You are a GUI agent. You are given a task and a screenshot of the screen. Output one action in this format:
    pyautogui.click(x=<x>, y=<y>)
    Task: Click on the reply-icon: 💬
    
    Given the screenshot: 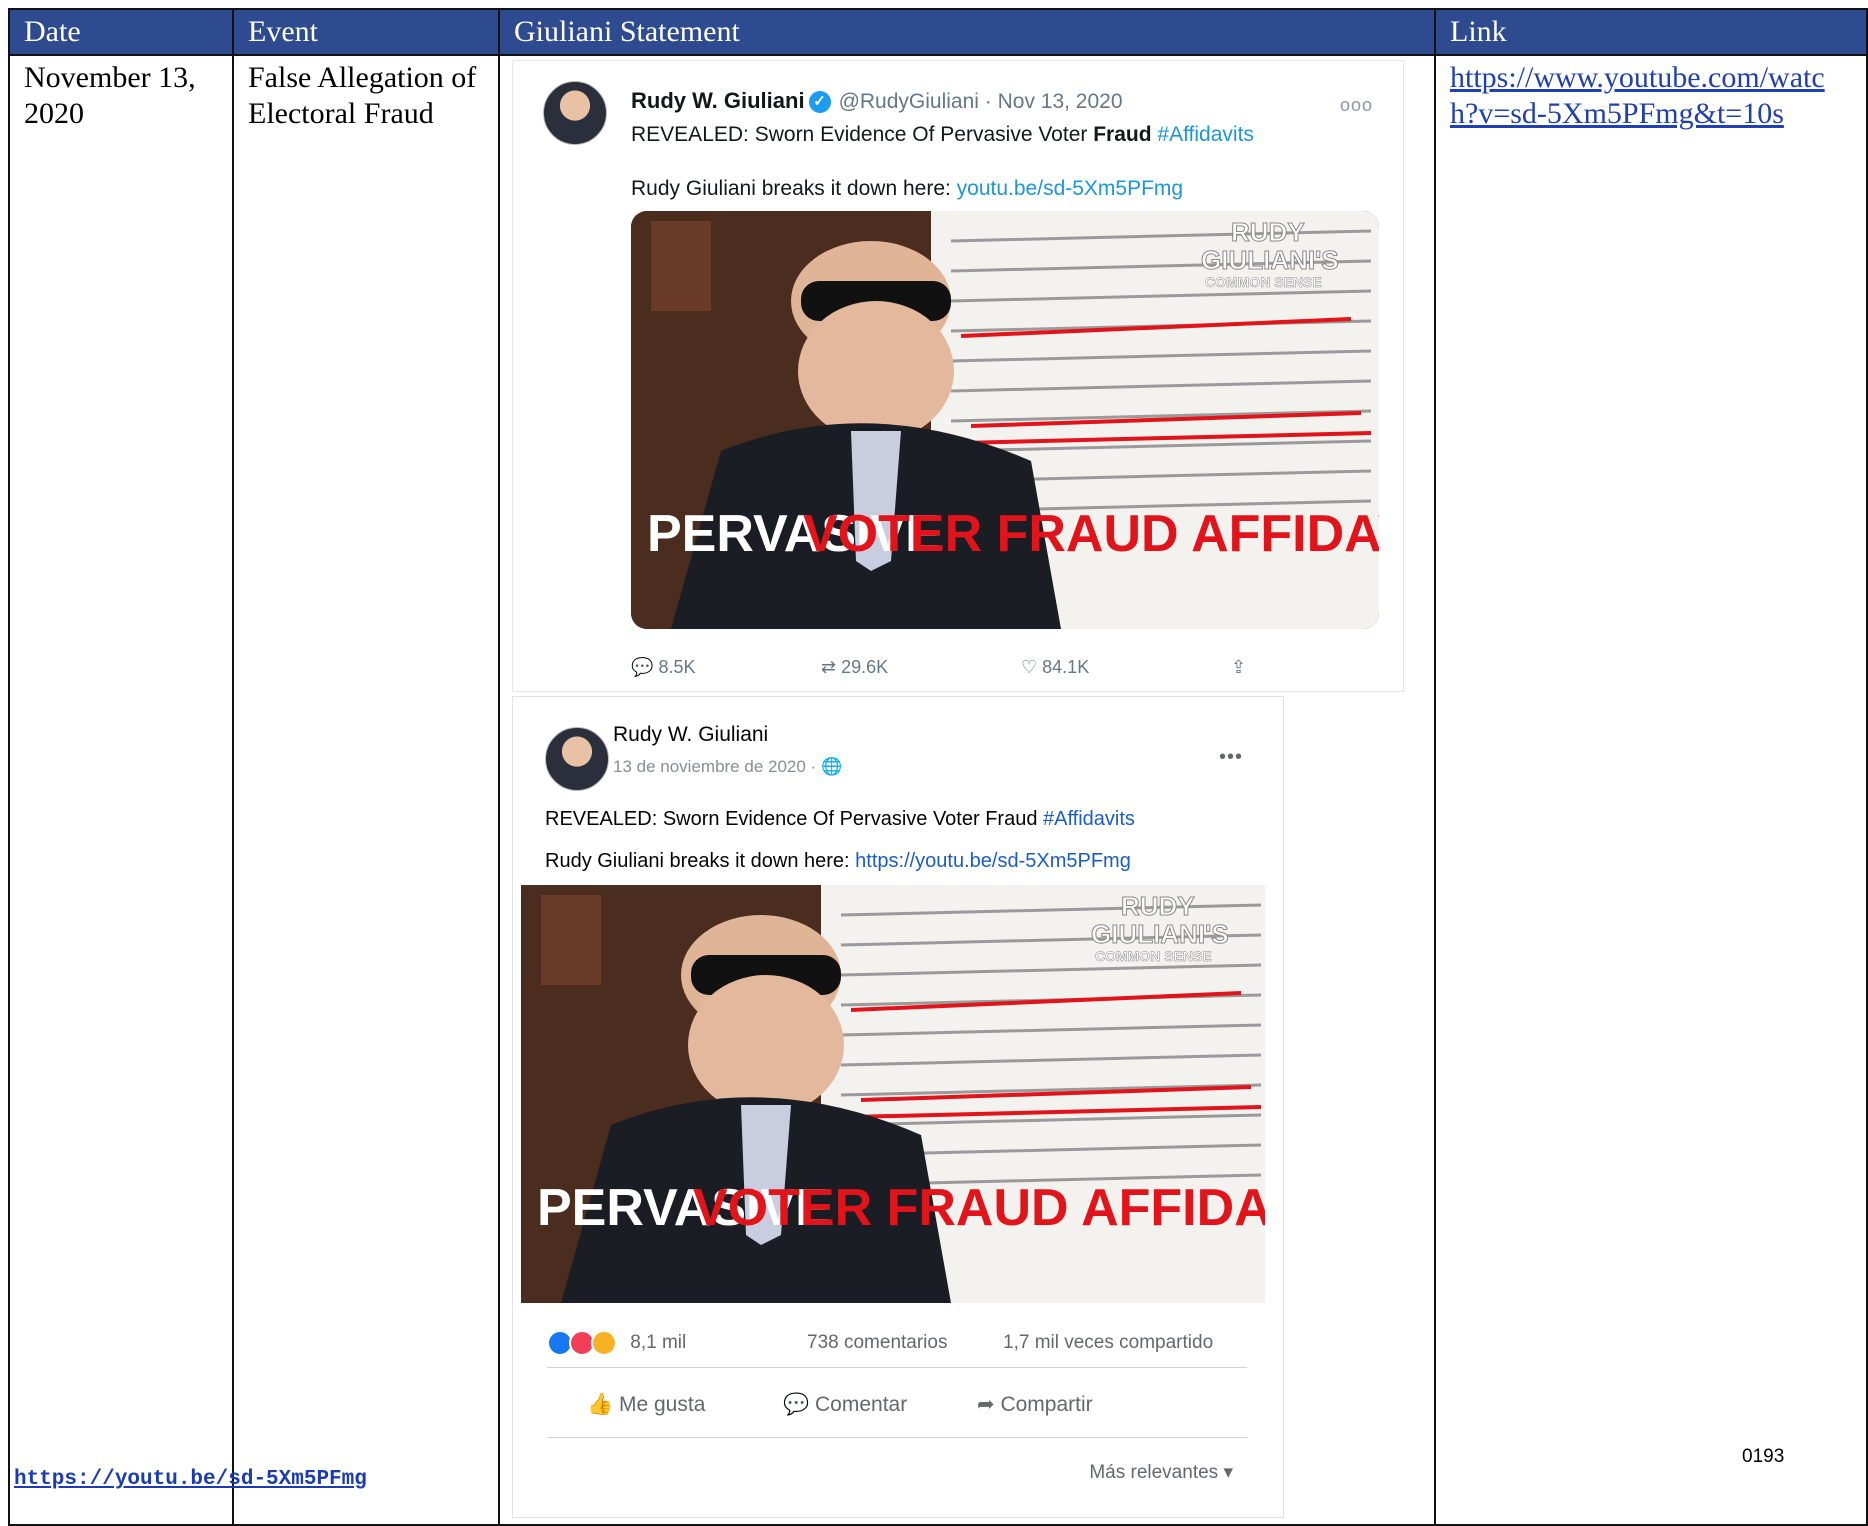 What is the action you would take?
    pyautogui.click(x=642, y=667)
    